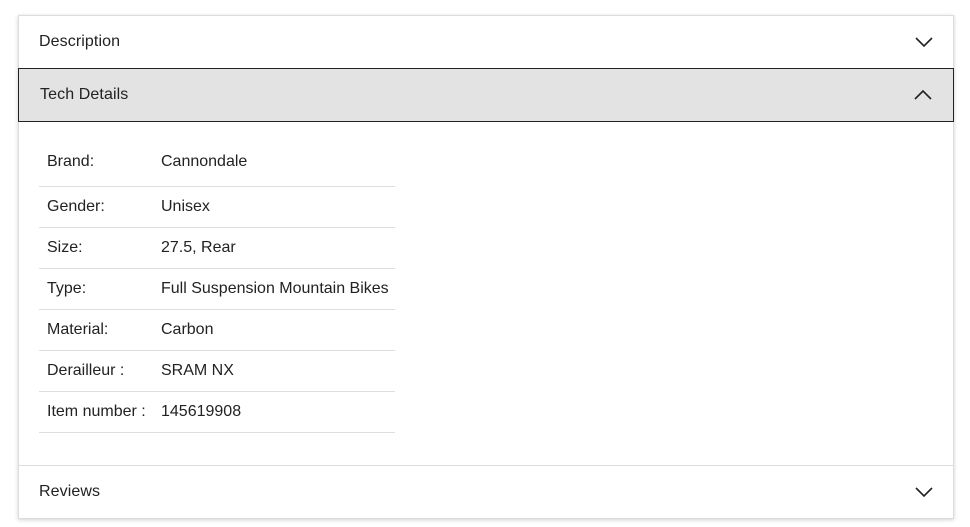  I want to click on reviews-title: Reviews, so click(70, 491).